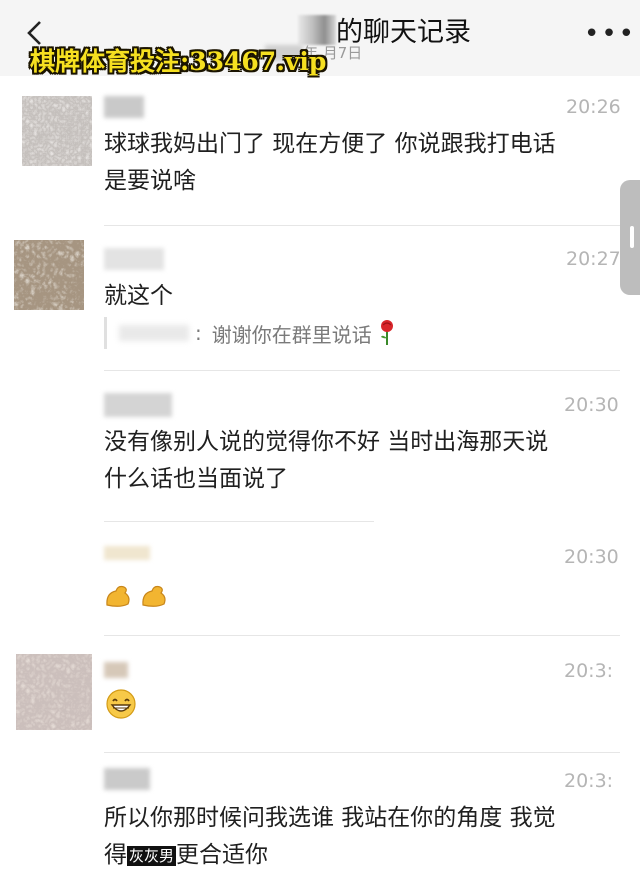  I want to click on censor-label: 灰灰男, so click(152, 855).